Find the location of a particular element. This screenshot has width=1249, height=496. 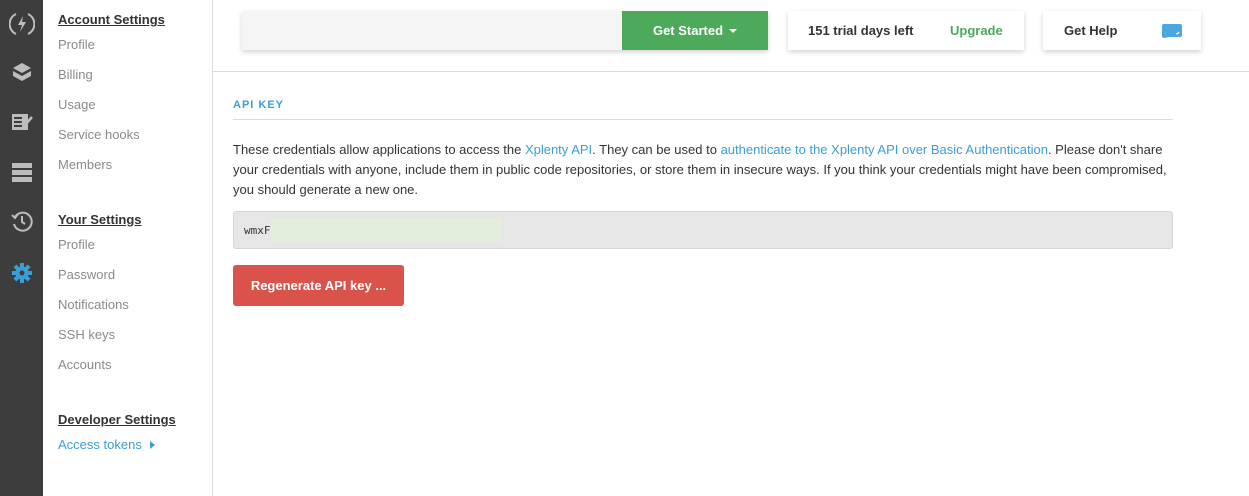

get-started-button: Get Started is located at coordinates (695, 30).